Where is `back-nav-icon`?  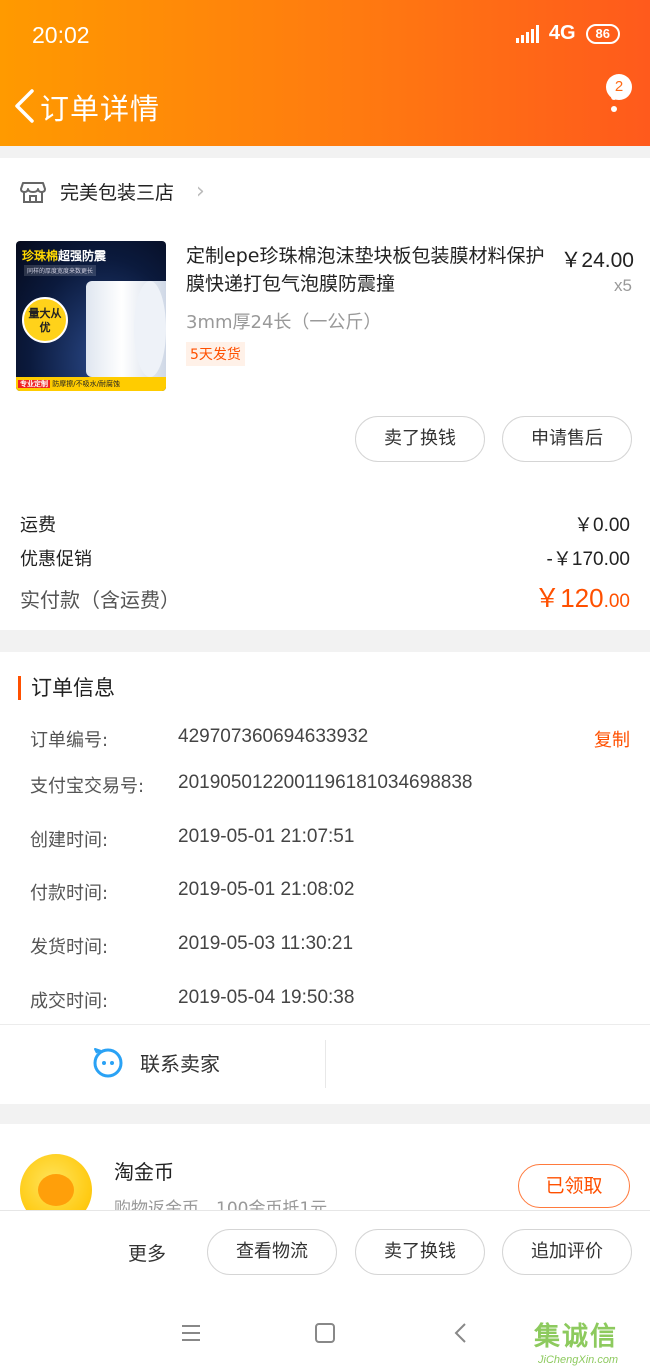 back-nav-icon is located at coordinates (461, 1333).